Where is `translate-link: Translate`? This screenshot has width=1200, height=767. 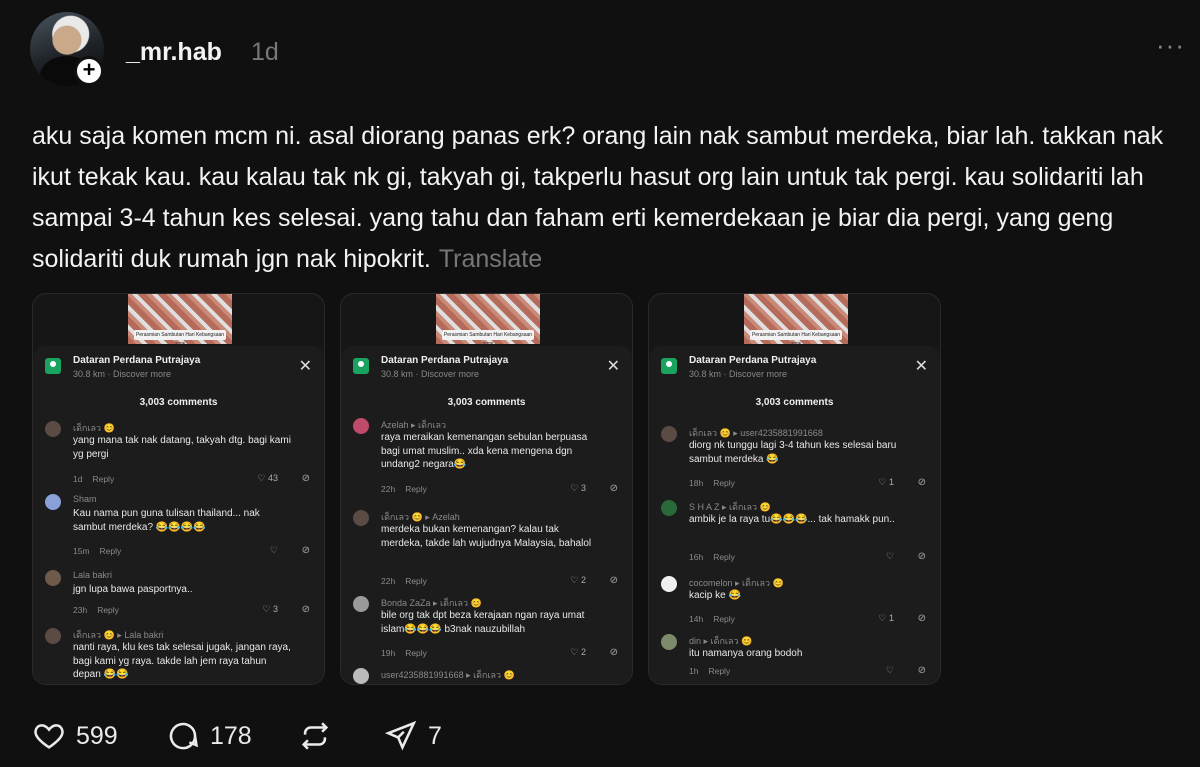
translate-link: Translate is located at coordinates (490, 259).